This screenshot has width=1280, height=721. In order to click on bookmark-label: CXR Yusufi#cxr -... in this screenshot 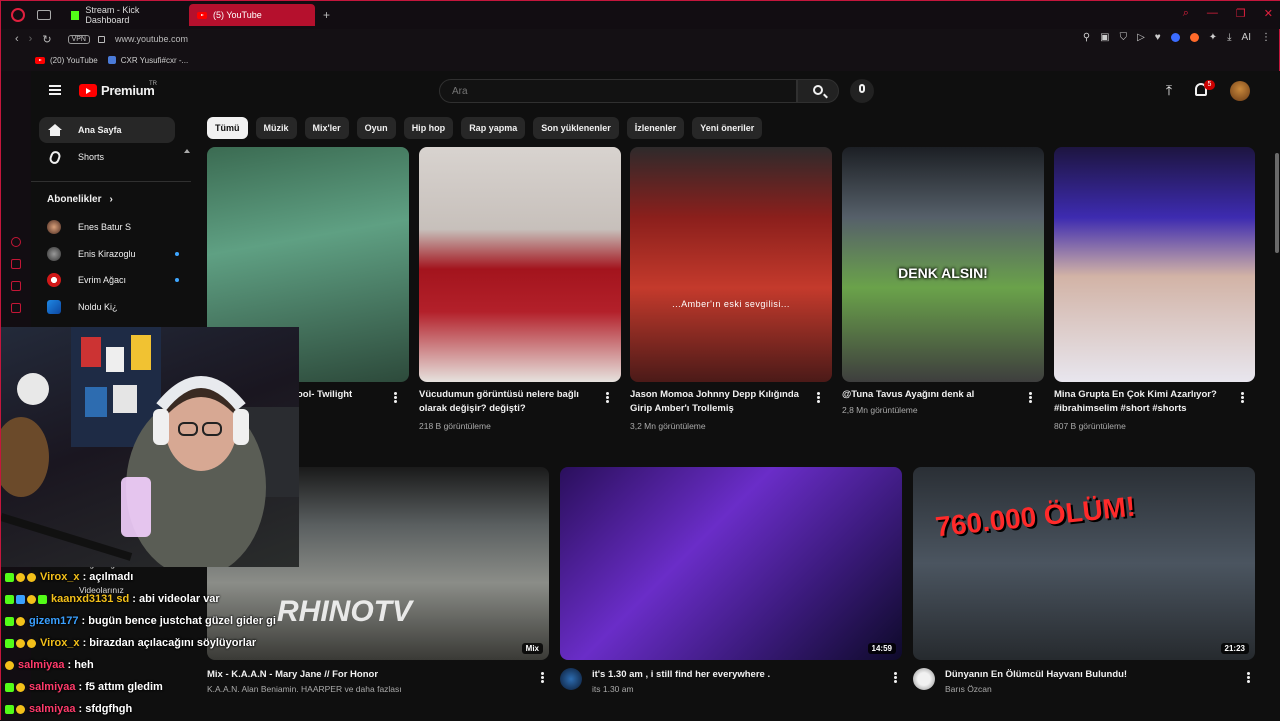, I will do `click(154, 60)`.